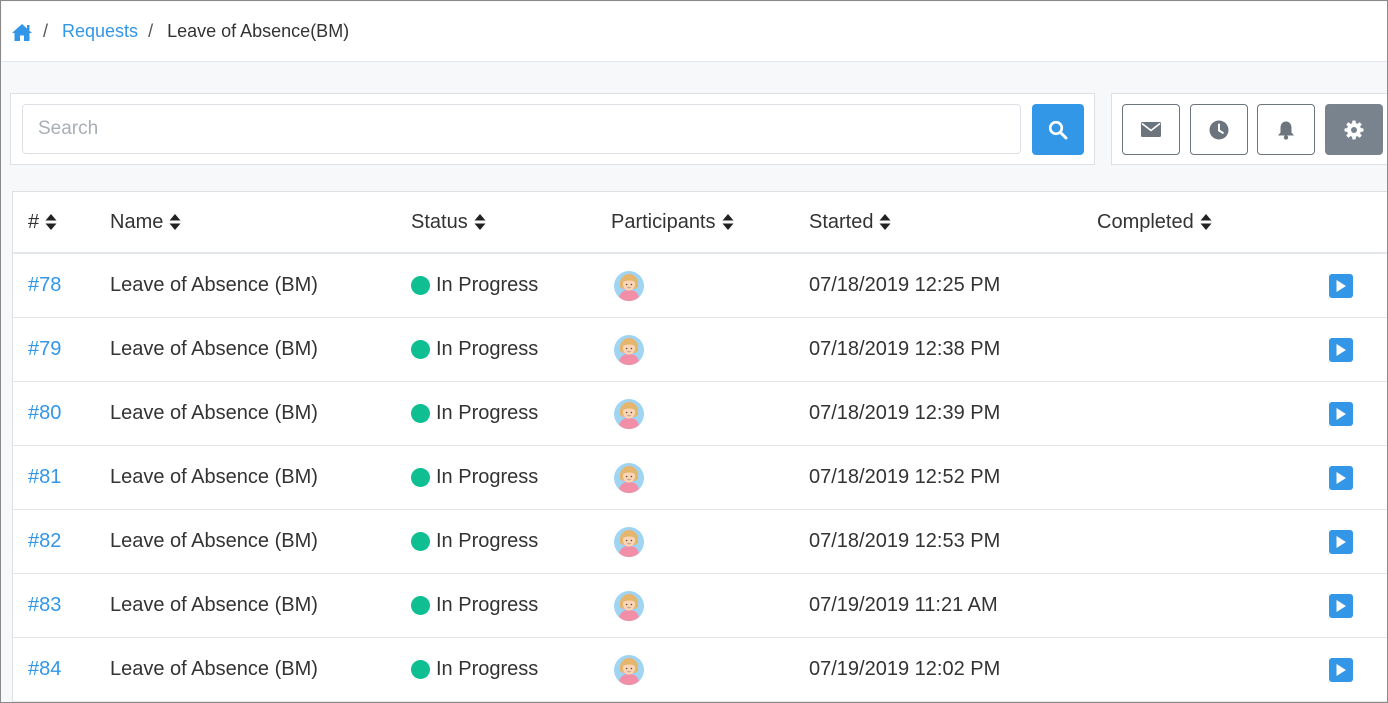 This screenshot has height=703, width=1388. I want to click on search-button, so click(1058, 129).